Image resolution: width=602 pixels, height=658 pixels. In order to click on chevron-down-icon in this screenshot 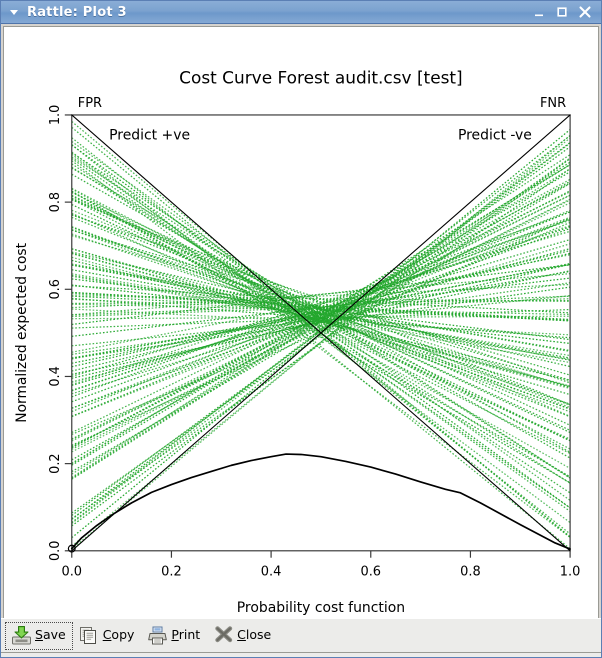, I will do `click(14, 12)`.